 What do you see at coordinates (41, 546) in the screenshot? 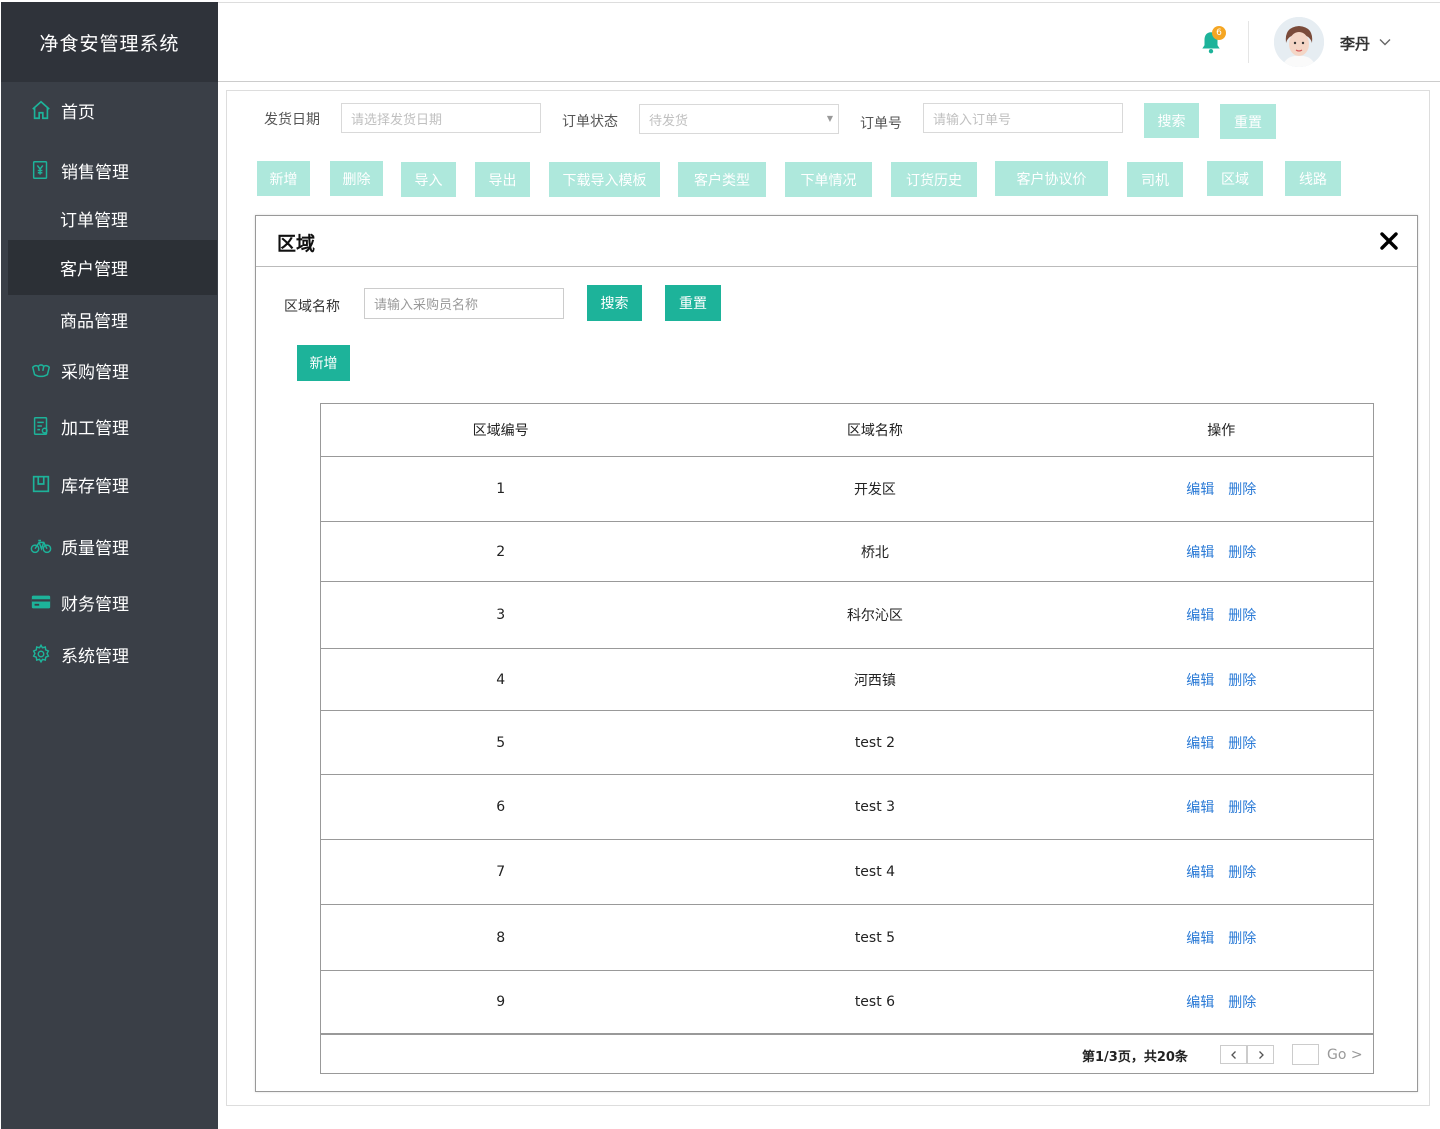
I see `bicycle-icon` at bounding box center [41, 546].